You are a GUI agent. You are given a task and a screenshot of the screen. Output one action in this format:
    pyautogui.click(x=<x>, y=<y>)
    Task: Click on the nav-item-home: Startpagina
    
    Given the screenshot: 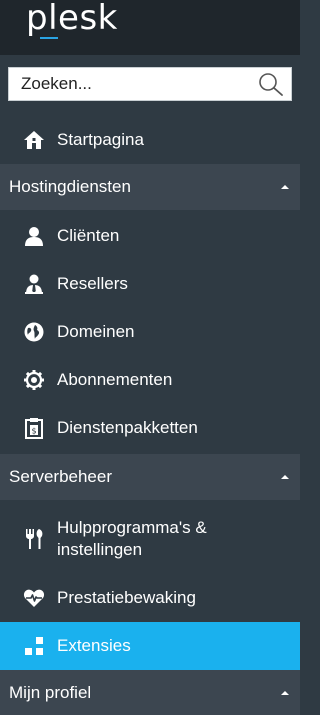 What is the action you would take?
    pyautogui.click(x=150, y=140)
    